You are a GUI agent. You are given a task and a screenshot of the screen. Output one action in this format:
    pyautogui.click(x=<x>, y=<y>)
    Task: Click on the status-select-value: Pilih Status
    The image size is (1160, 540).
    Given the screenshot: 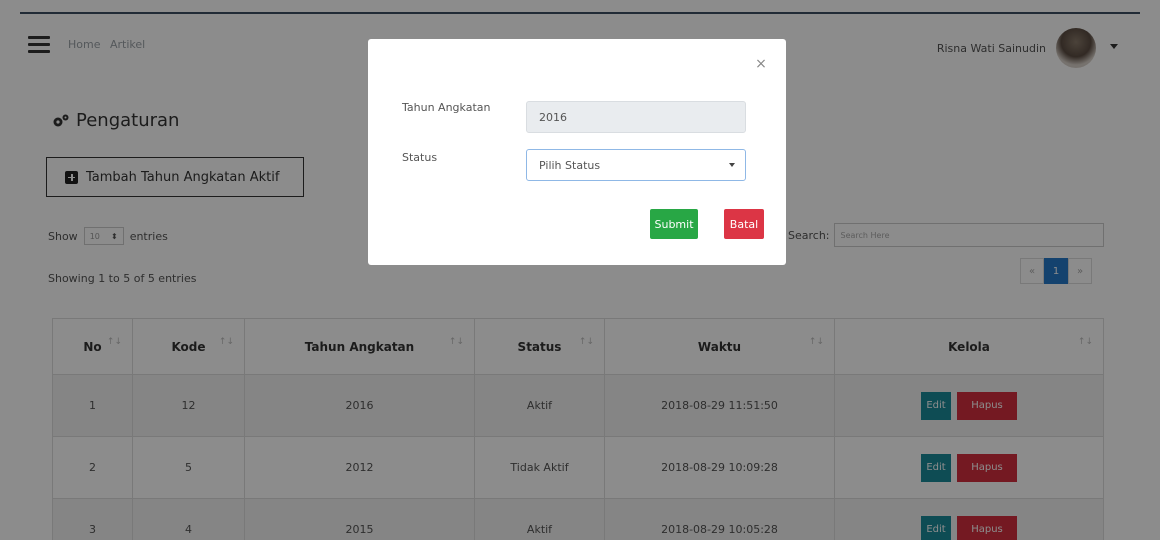 What is the action you would take?
    pyautogui.click(x=570, y=165)
    